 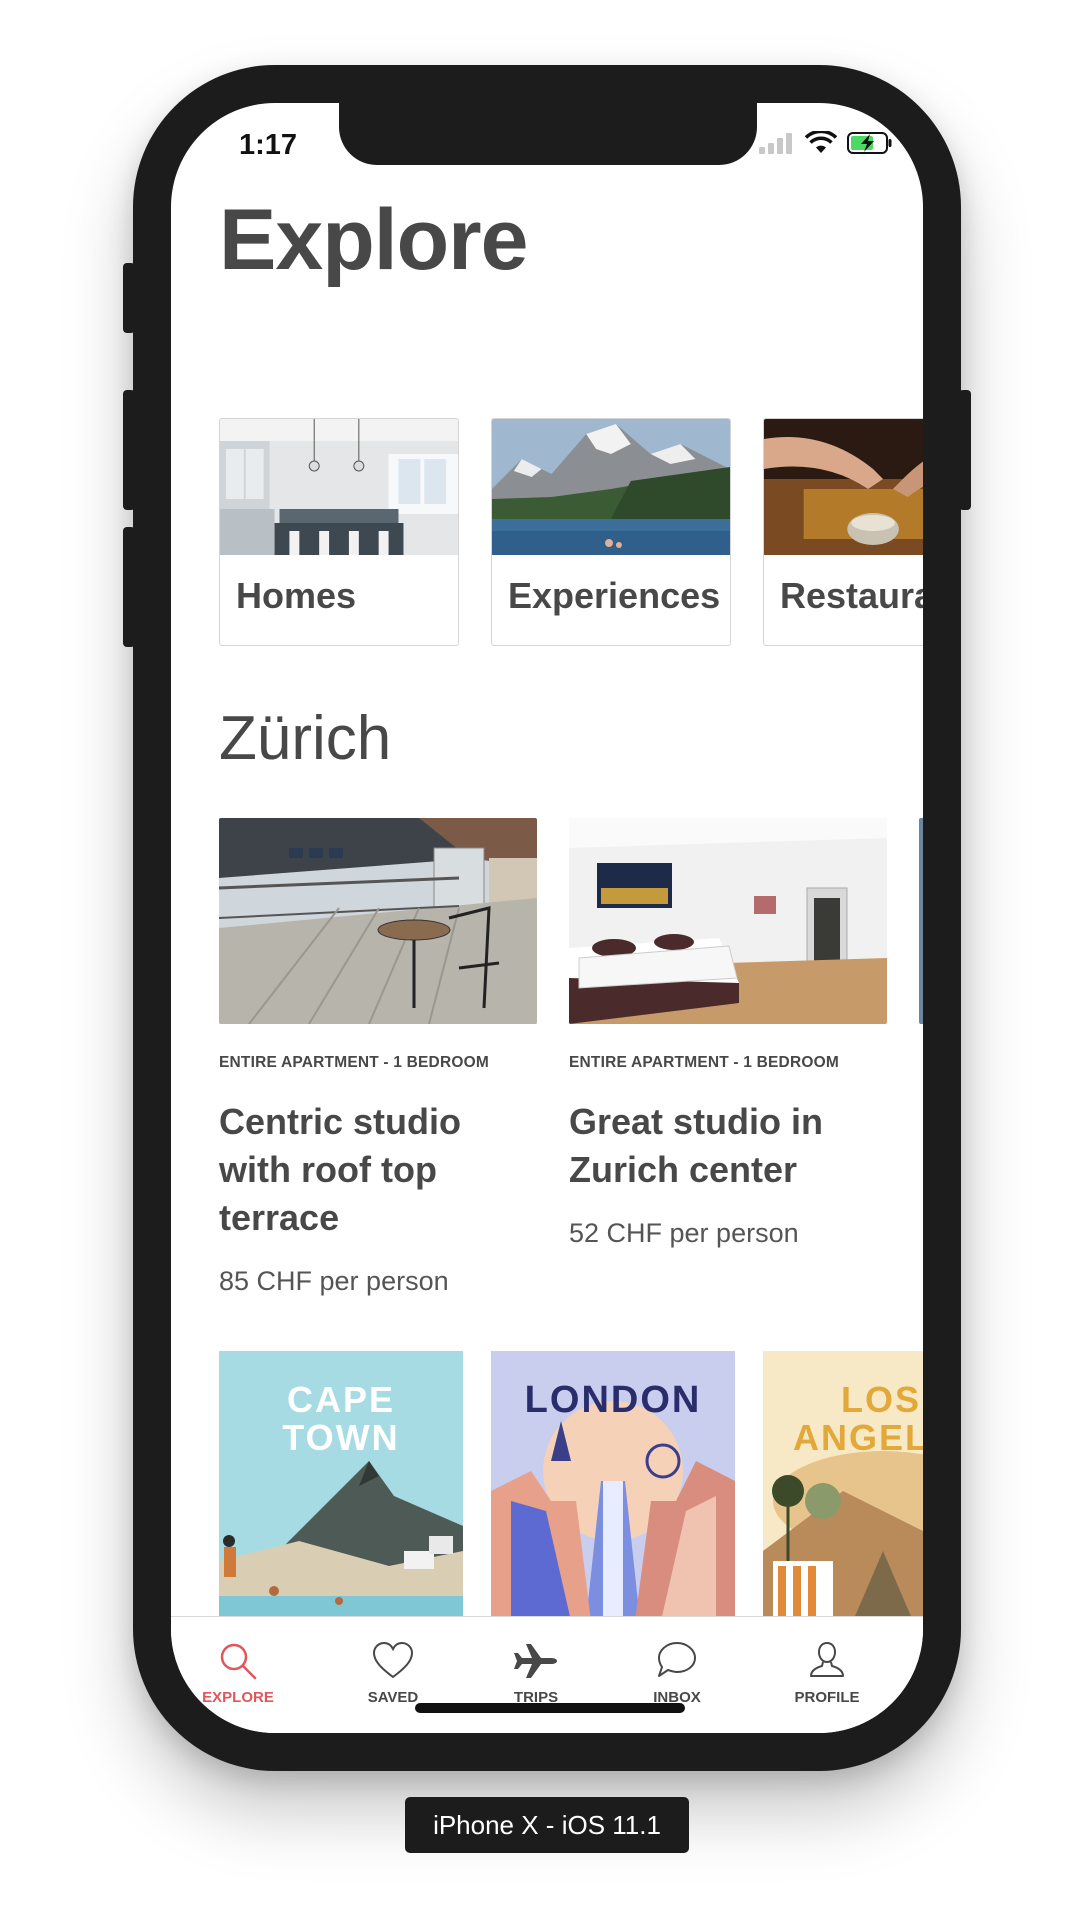 I want to click on city-name-line: ANGELES, so click(x=858, y=1437).